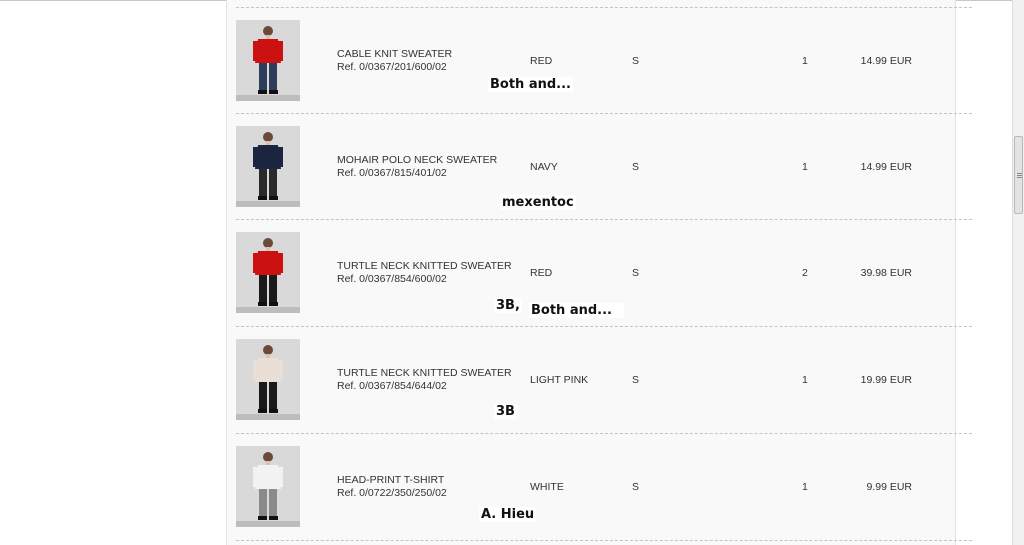  Describe the element at coordinates (604, 540) in the screenshot. I see `row-divider` at that location.